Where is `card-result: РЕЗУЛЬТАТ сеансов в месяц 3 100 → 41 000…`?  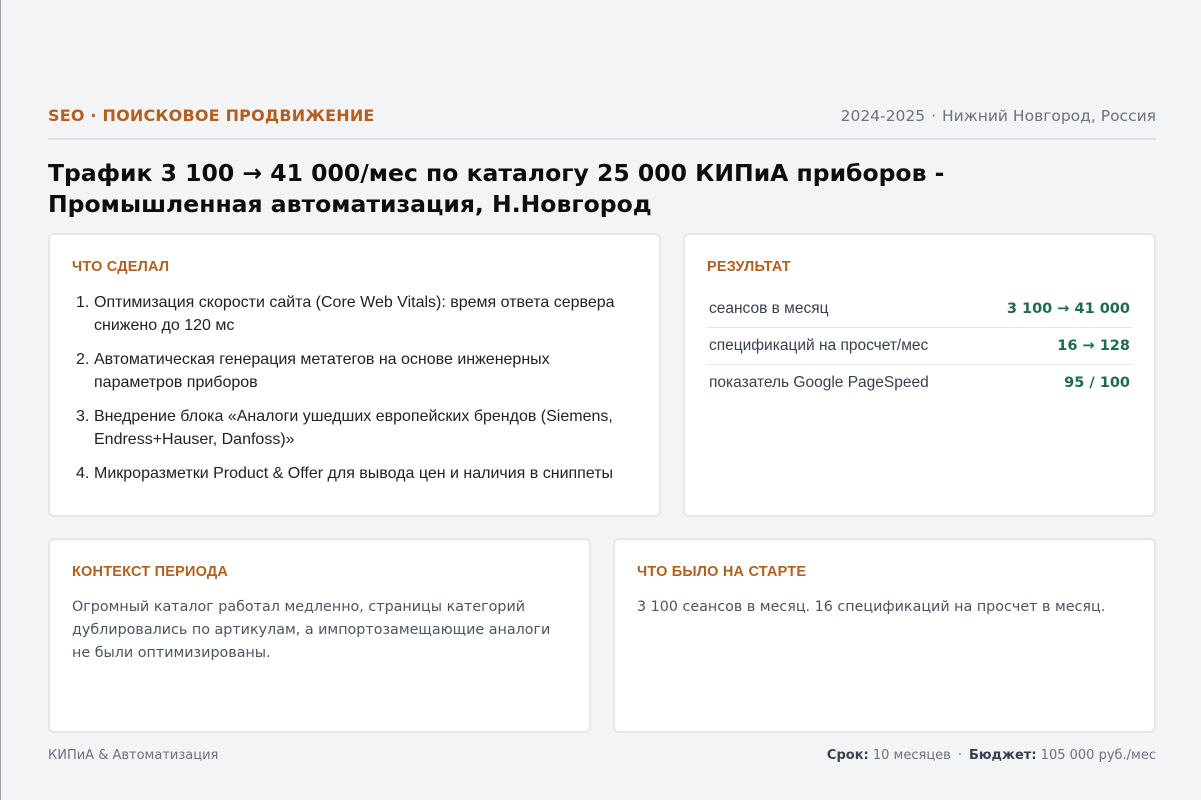
card-result: РЕЗУЛЬТАТ сеансов в месяц 3 100 → 41 000… is located at coordinates (919, 375).